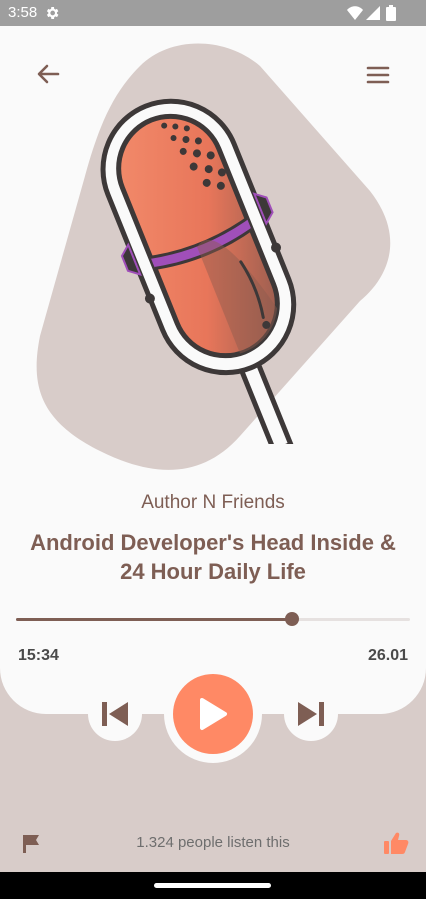 This screenshot has height=899, width=426. Describe the element at coordinates (291, 619) in the screenshot. I see `progress-thumb` at that location.